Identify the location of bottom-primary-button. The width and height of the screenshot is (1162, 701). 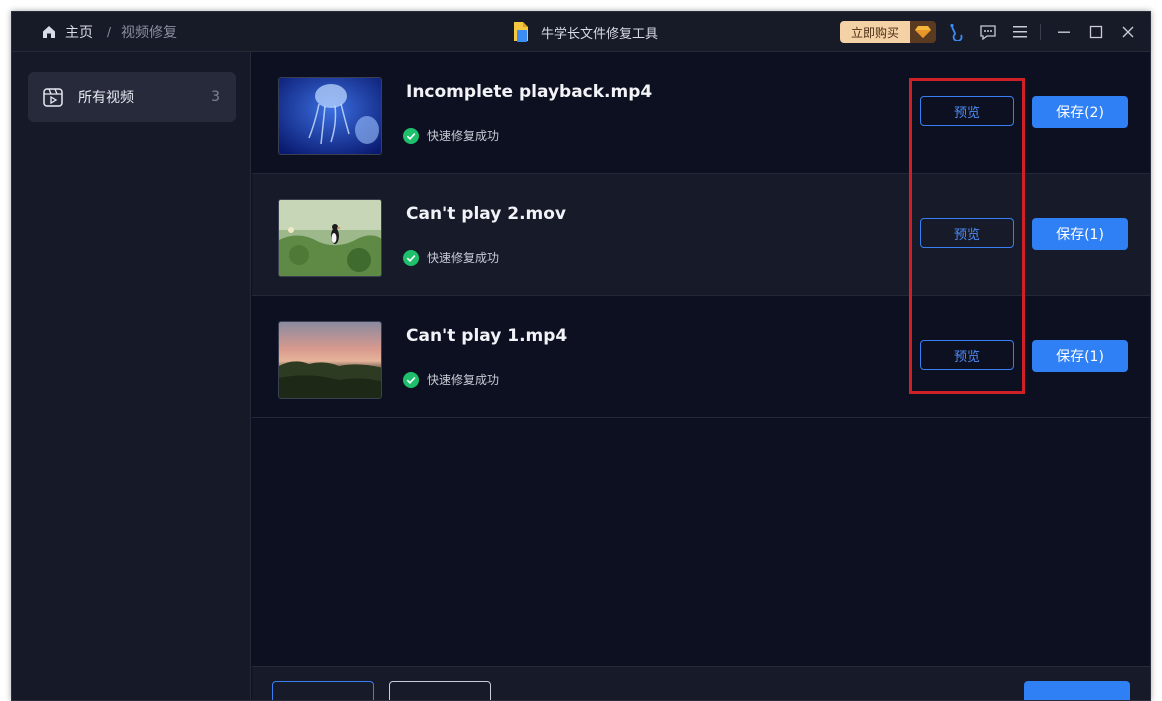
(1077, 690).